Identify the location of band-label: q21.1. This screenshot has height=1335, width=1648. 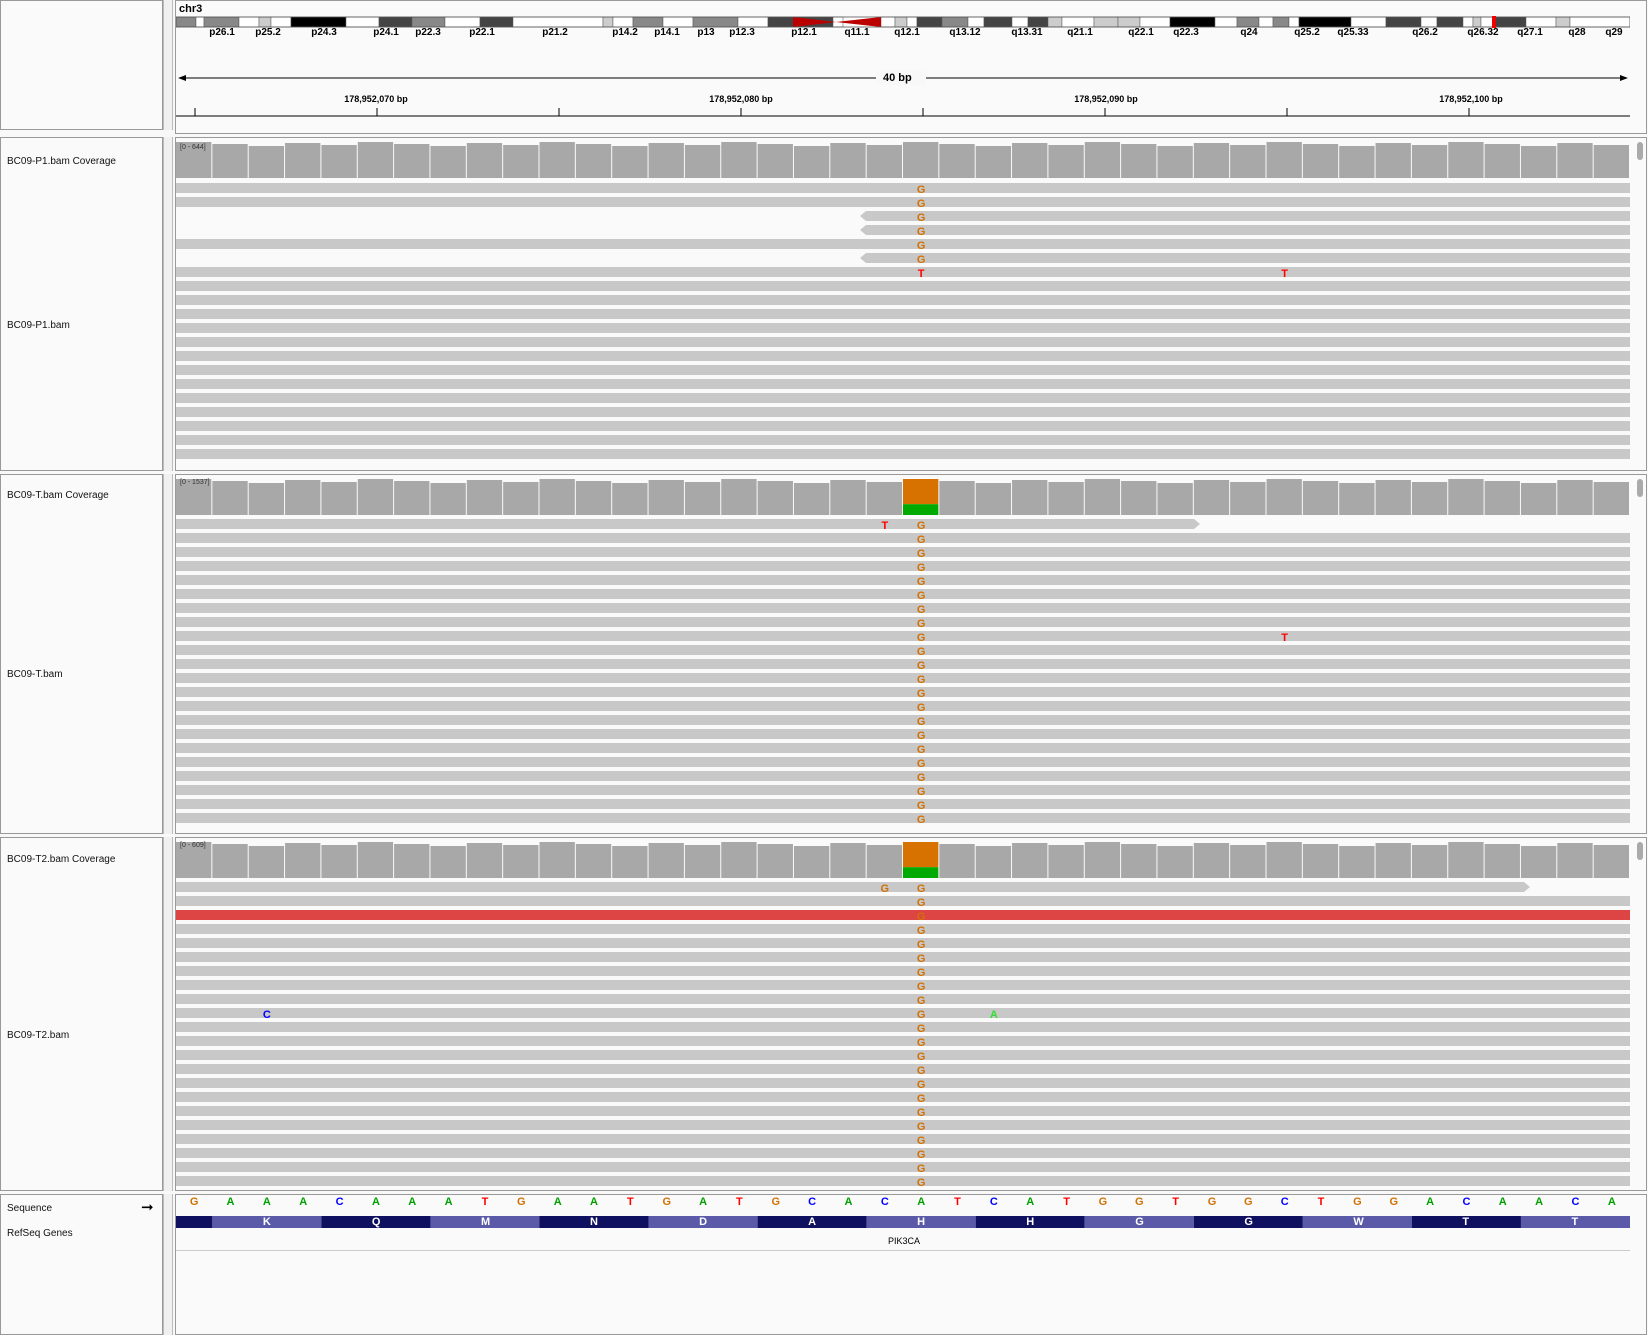
(1080, 32).